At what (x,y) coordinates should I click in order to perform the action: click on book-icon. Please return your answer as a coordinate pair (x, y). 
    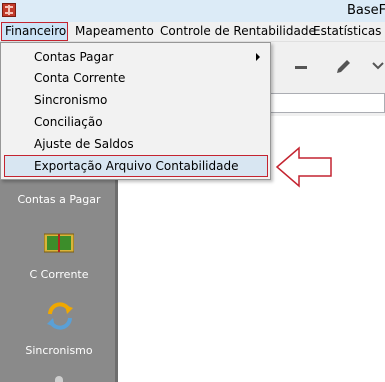
    Looking at the image, I should click on (59, 243).